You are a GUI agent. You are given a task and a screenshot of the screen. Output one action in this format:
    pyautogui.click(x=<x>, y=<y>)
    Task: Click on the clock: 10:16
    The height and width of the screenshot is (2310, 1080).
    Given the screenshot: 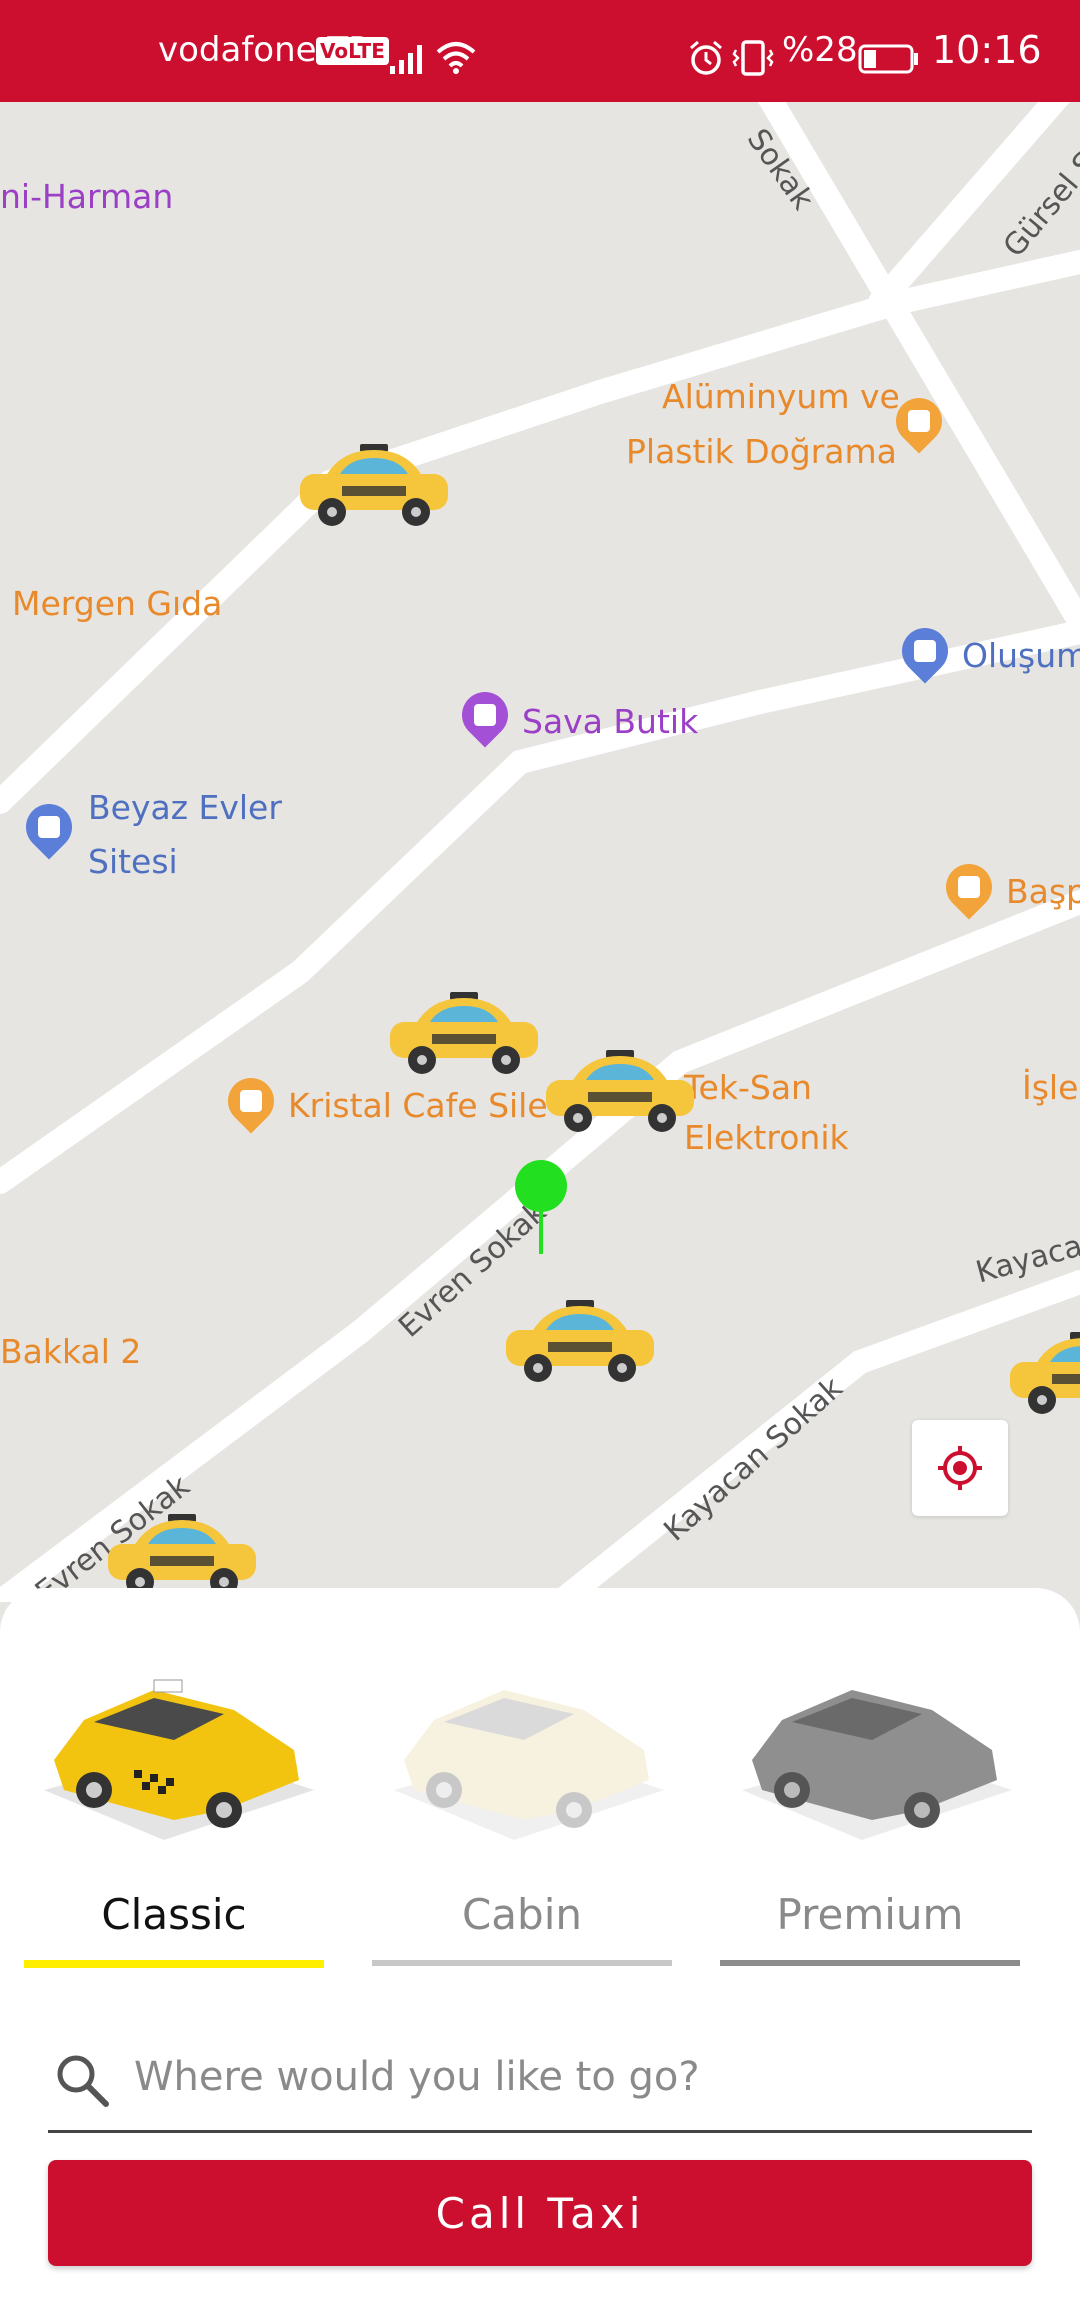 What is the action you would take?
    pyautogui.click(x=987, y=50)
    